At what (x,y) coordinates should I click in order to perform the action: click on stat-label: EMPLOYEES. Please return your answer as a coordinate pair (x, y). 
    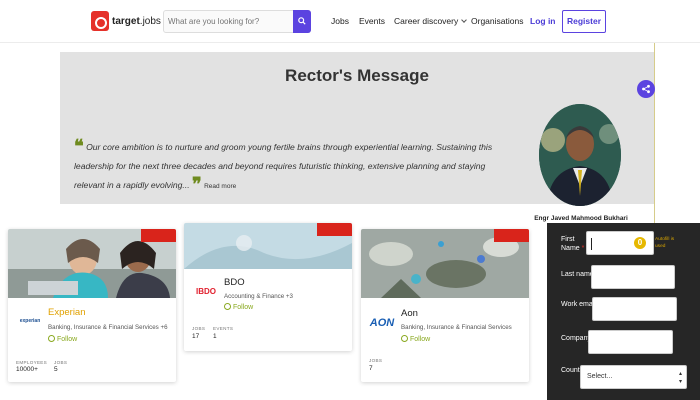
    Looking at the image, I should click on (32, 362).